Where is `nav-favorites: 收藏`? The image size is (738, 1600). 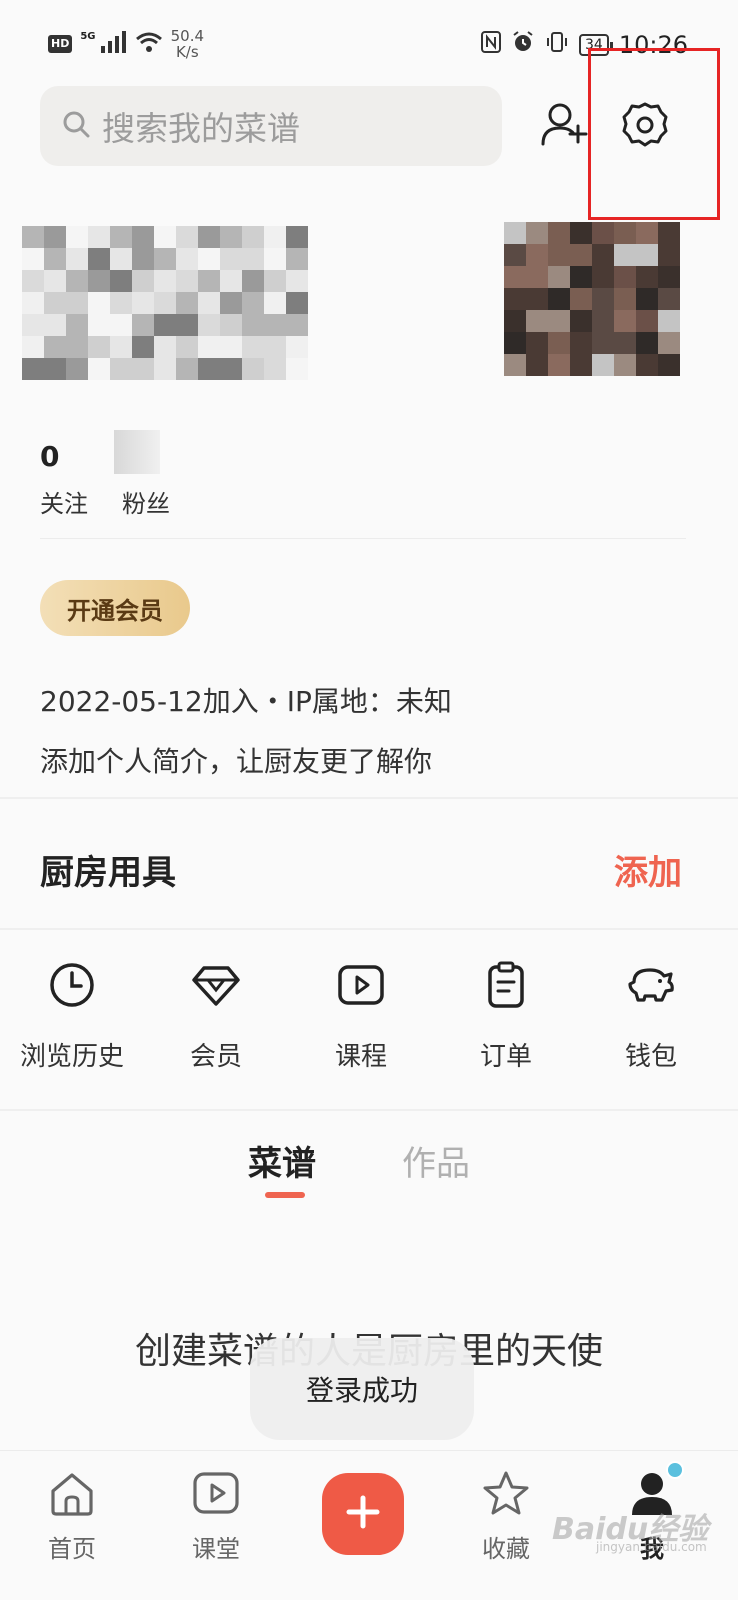 nav-favorites: 收藏 is located at coordinates (506, 1516).